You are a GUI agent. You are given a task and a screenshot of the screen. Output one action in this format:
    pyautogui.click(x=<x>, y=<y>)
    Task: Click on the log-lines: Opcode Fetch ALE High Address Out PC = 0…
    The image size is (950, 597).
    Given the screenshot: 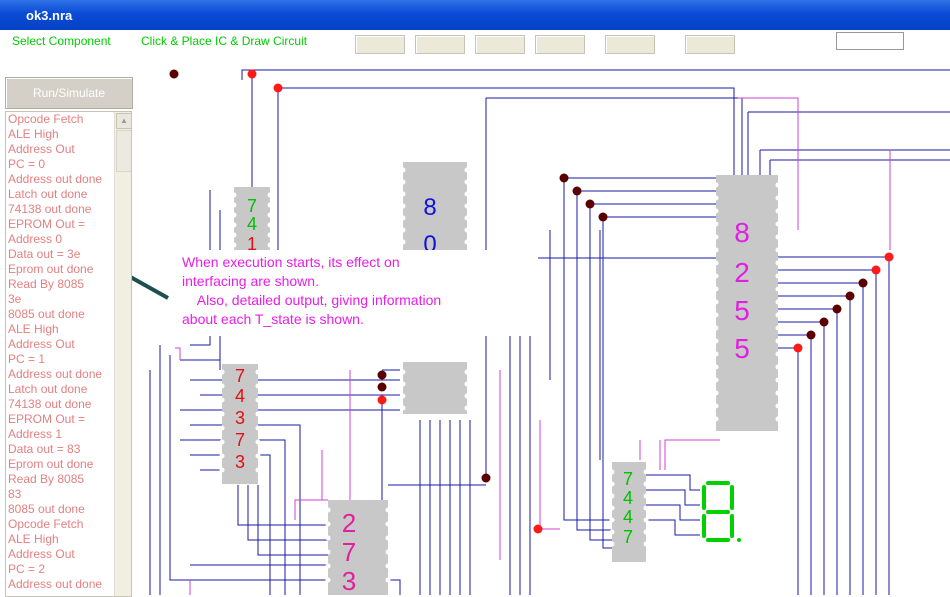 What is the action you would take?
    pyautogui.click(x=61, y=352)
    